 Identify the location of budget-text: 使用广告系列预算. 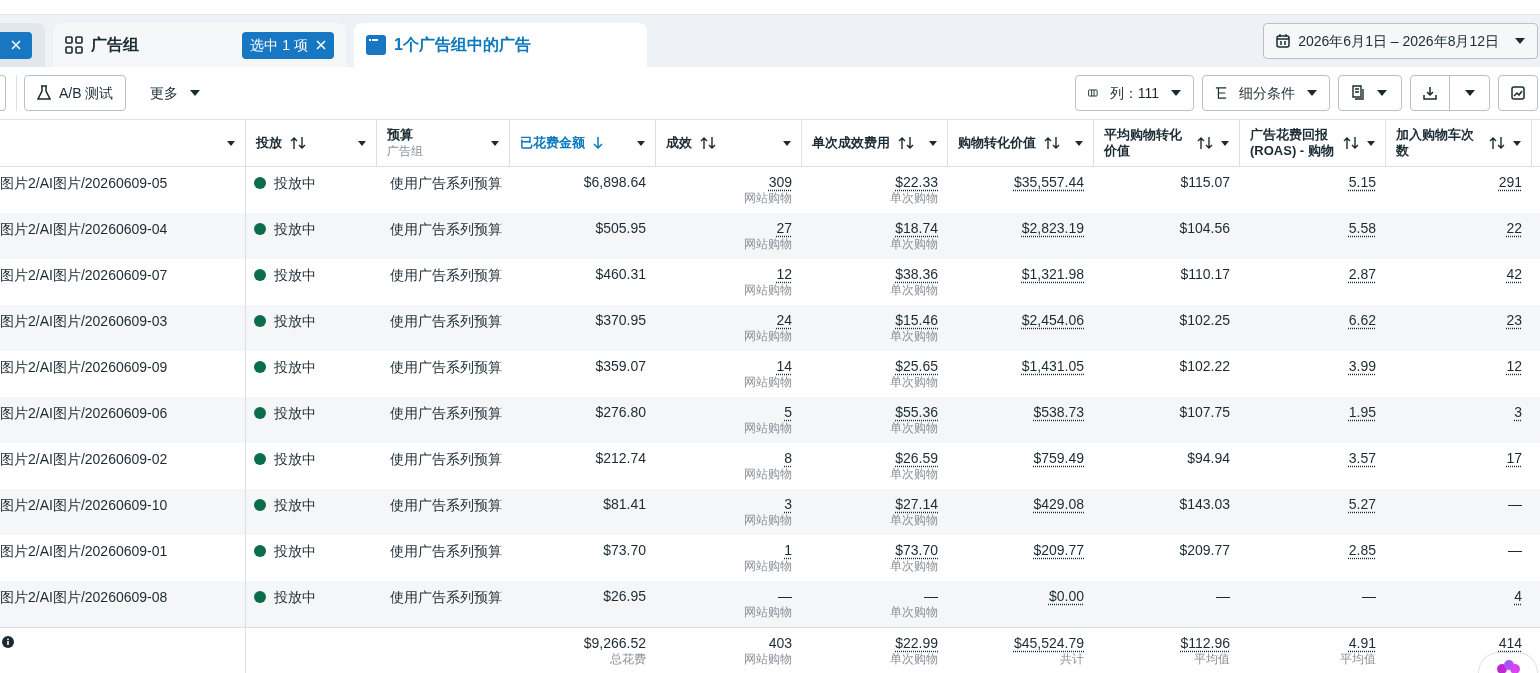
(446, 321).